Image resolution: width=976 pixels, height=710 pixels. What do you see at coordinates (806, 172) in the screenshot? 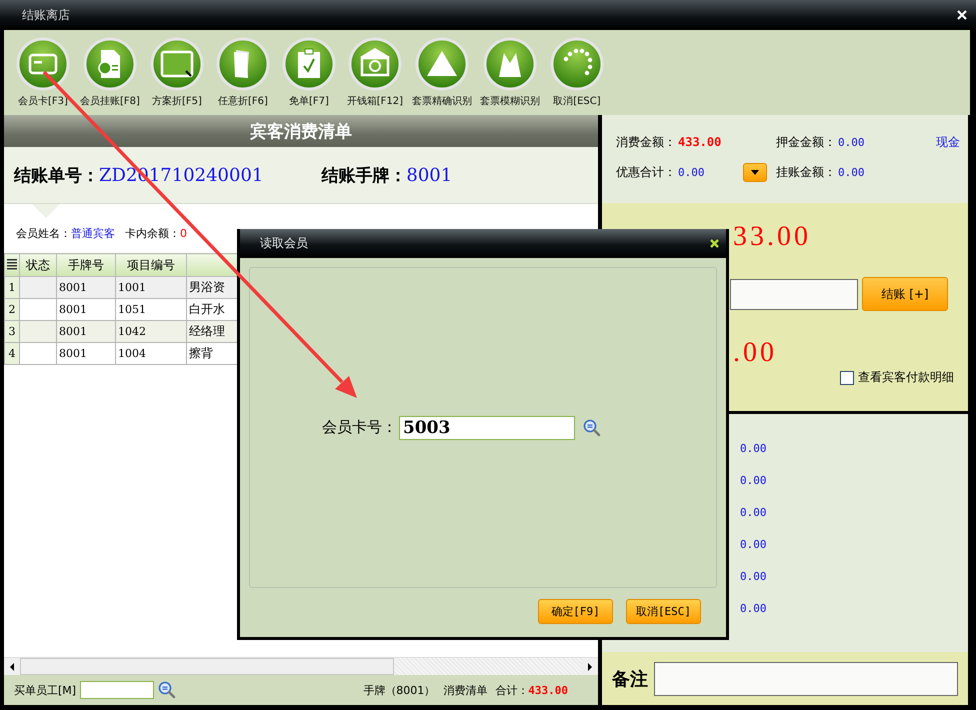
I see `credit-label: 挂账金额：` at bounding box center [806, 172].